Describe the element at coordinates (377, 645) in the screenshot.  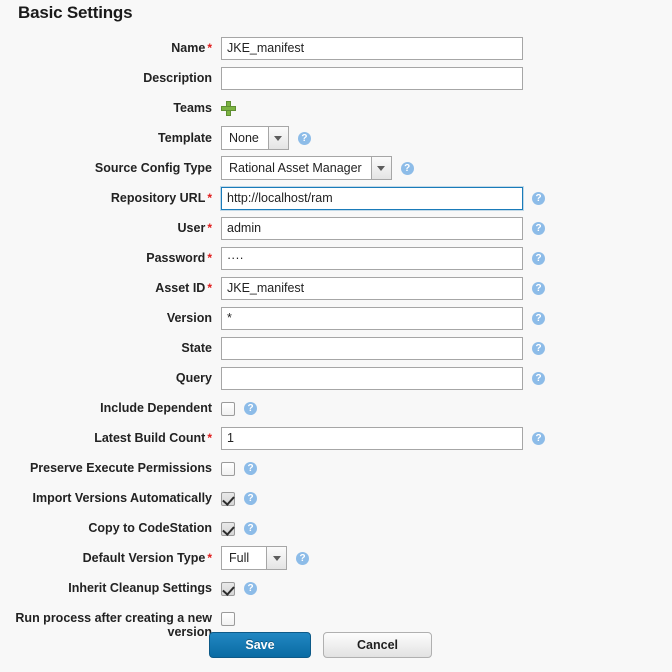
I see `cancel-button: Cancel` at that location.